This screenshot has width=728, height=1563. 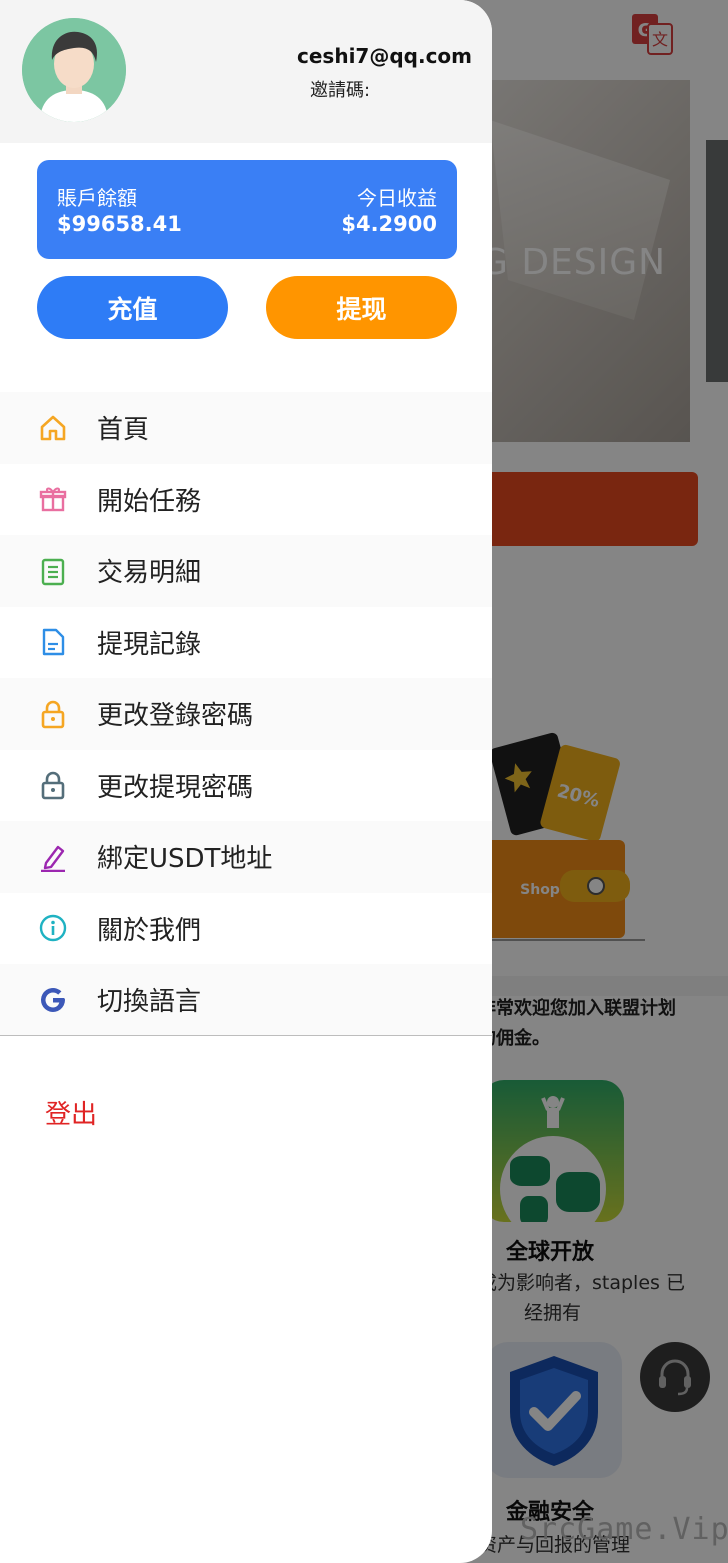 I want to click on info-icon, so click(x=53, y=928).